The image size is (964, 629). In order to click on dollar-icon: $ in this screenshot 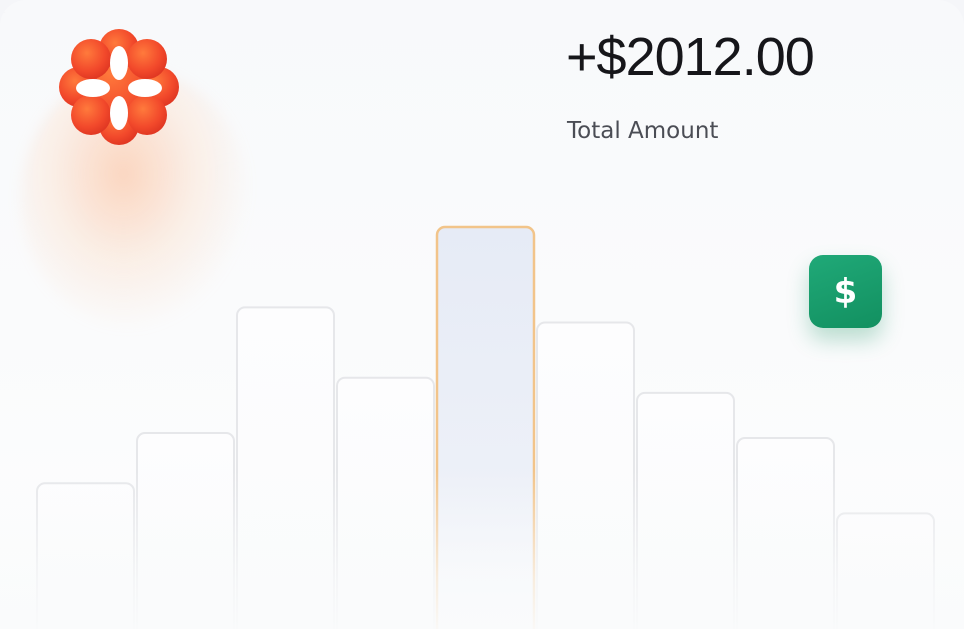, I will do `click(845, 291)`.